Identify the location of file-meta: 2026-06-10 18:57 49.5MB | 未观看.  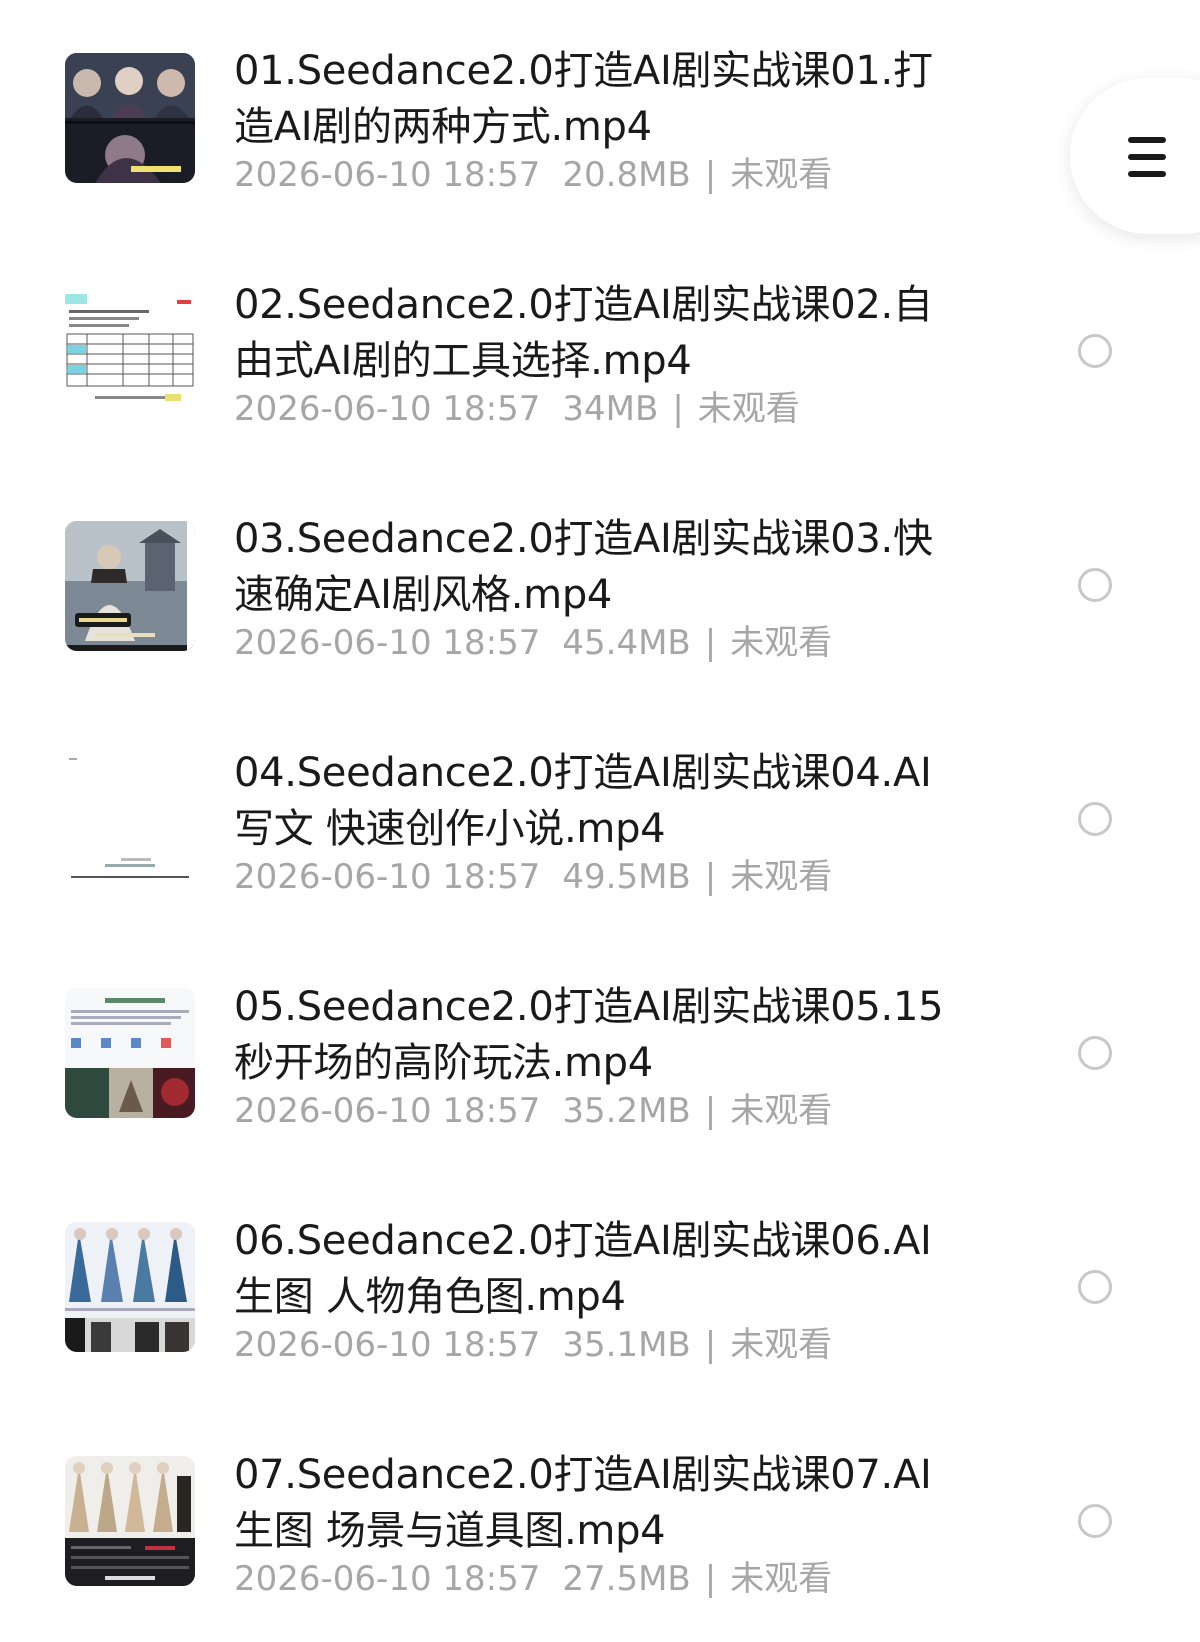
(614, 877).